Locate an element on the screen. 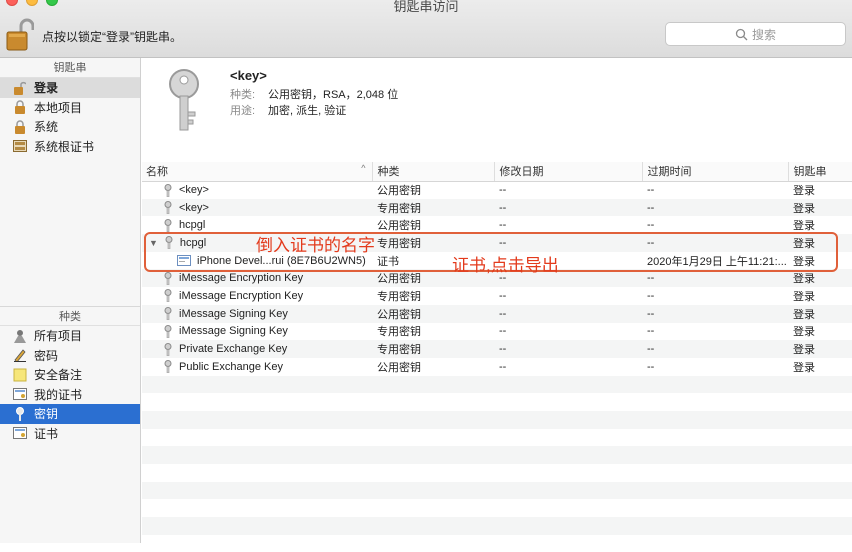  column-header-kind: 种类 is located at coordinates (432, 172).